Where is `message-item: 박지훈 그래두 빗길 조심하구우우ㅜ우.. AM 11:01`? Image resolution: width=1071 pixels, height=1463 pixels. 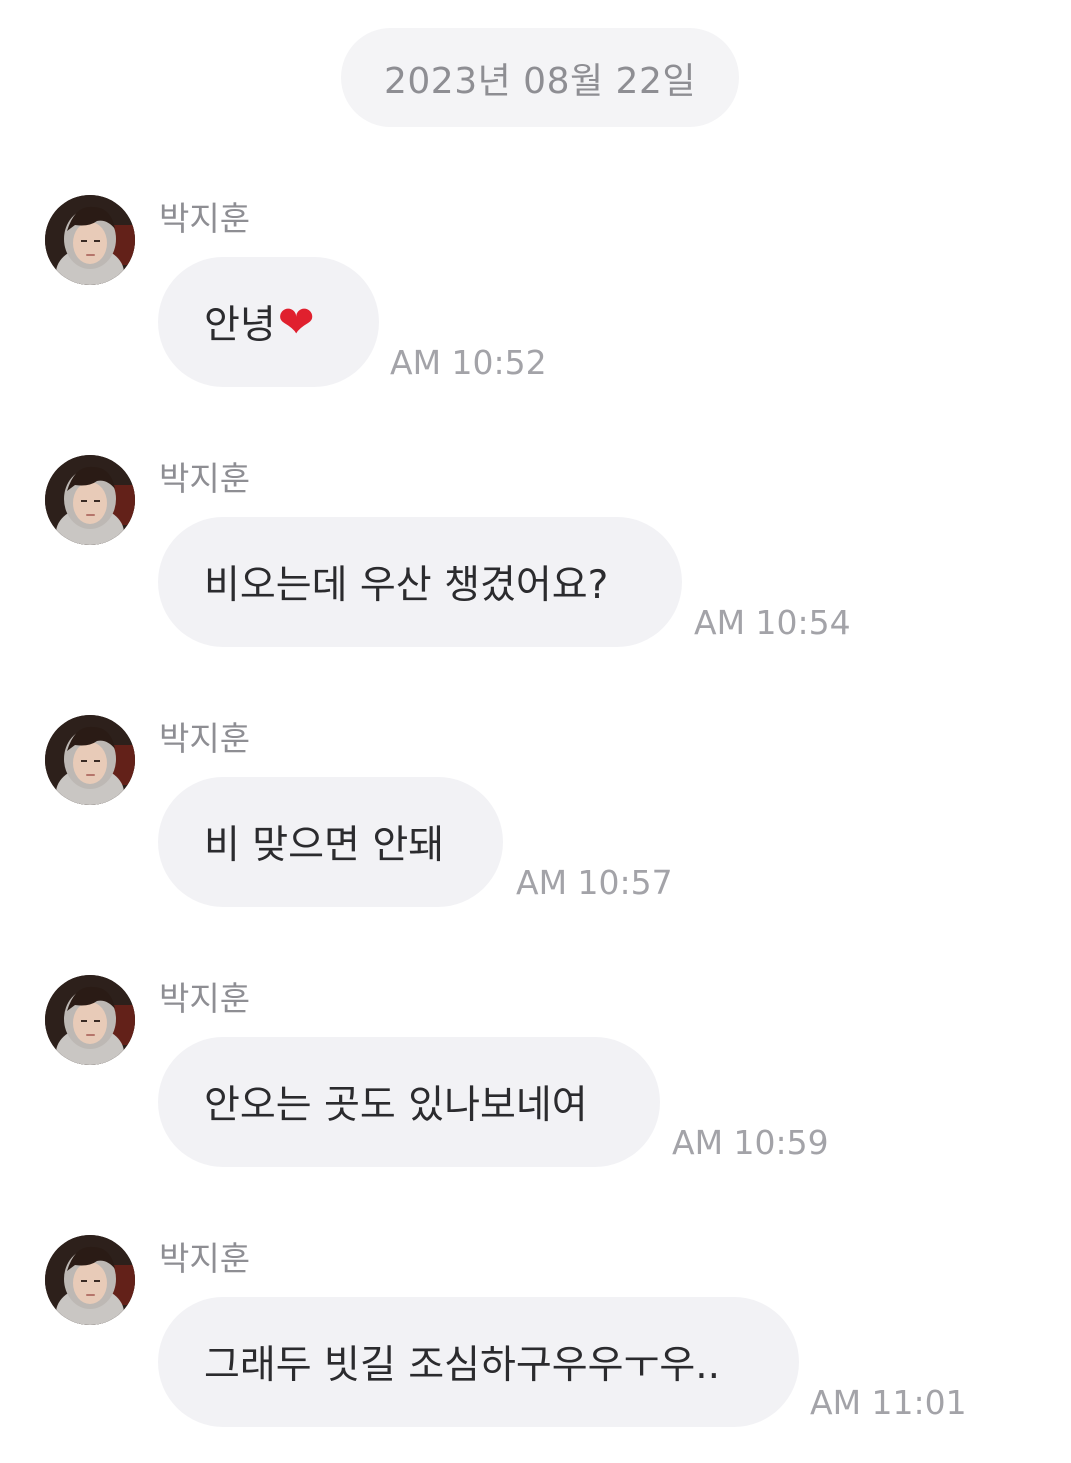 message-item: 박지훈 그래두 빗길 조심하구우우ㅜ우.. AM 11:01 is located at coordinates (535, 1335).